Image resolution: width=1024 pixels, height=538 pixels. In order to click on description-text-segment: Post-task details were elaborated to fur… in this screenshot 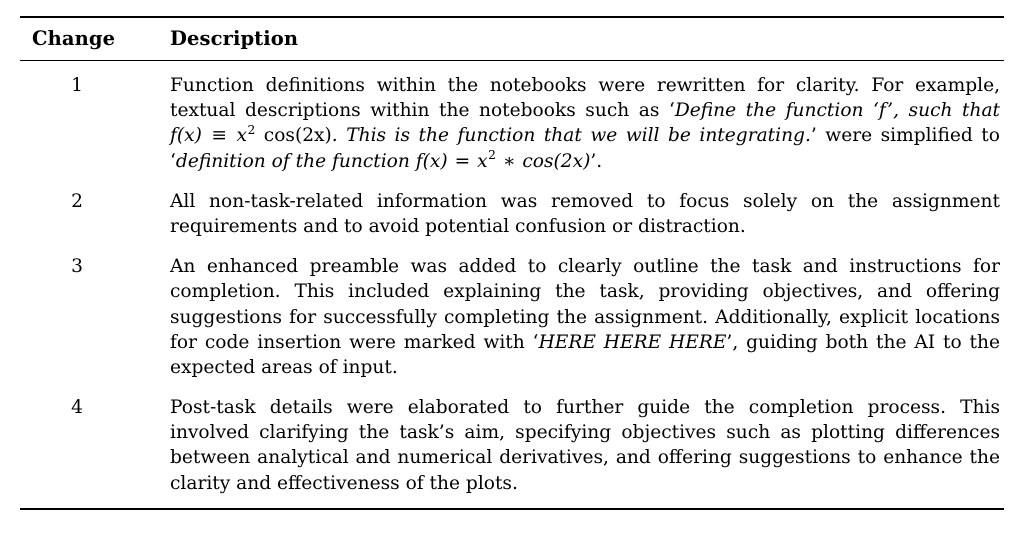, I will do `click(585, 445)`.